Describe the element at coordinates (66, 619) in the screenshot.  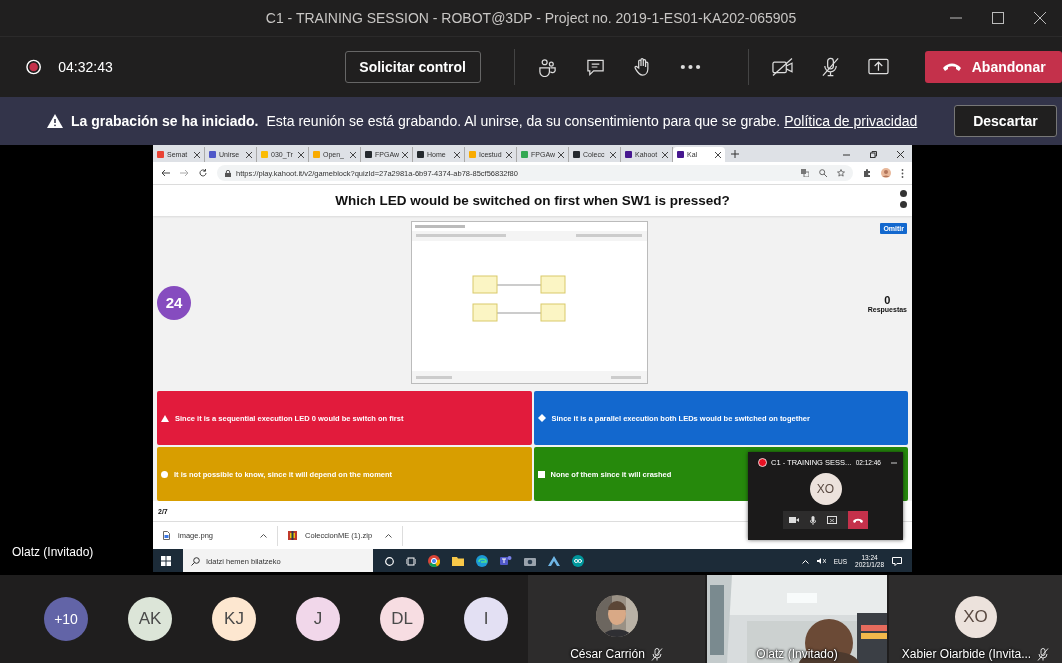
I see `participant-avatar: +10` at that location.